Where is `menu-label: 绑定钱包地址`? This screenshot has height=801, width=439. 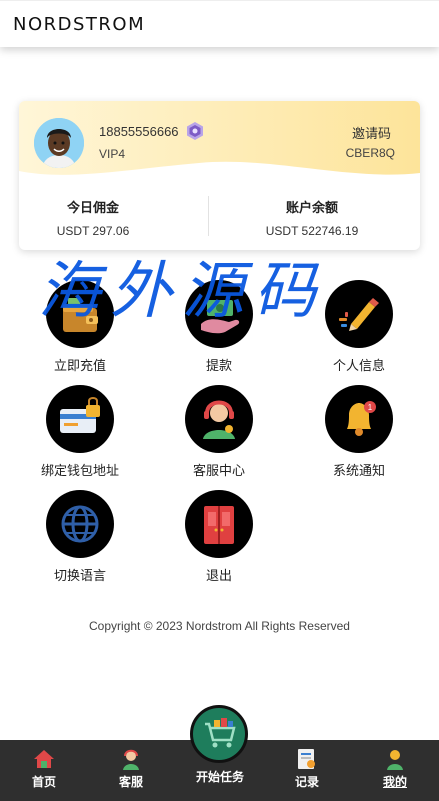 menu-label: 绑定钱包地址 is located at coordinates (79, 470).